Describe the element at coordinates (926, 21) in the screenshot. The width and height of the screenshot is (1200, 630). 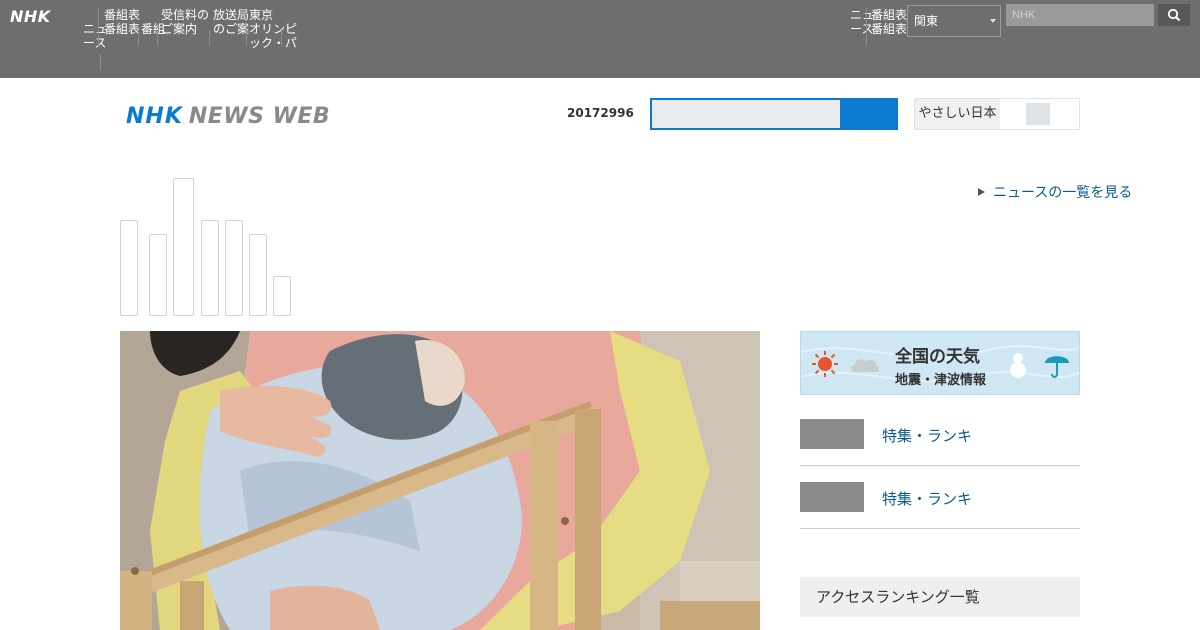
I see `region-select-value: 関東` at that location.